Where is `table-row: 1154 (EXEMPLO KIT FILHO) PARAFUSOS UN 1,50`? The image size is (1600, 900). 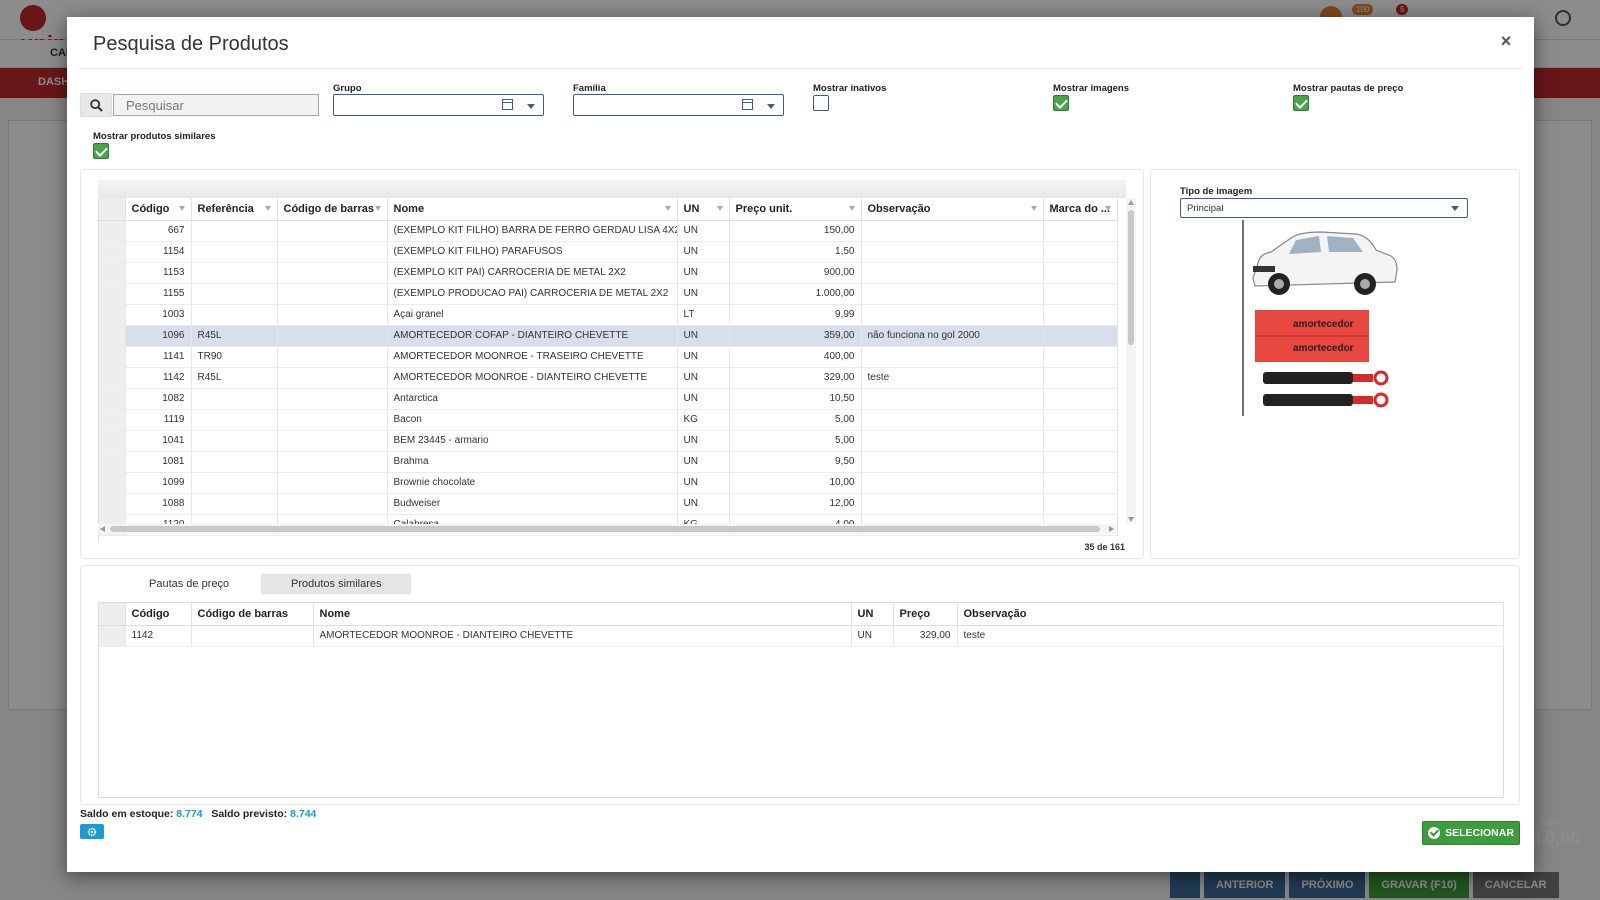 table-row: 1154 (EXEMPLO KIT FILHO) PARAFUSOS UN 1,50 is located at coordinates (608, 252).